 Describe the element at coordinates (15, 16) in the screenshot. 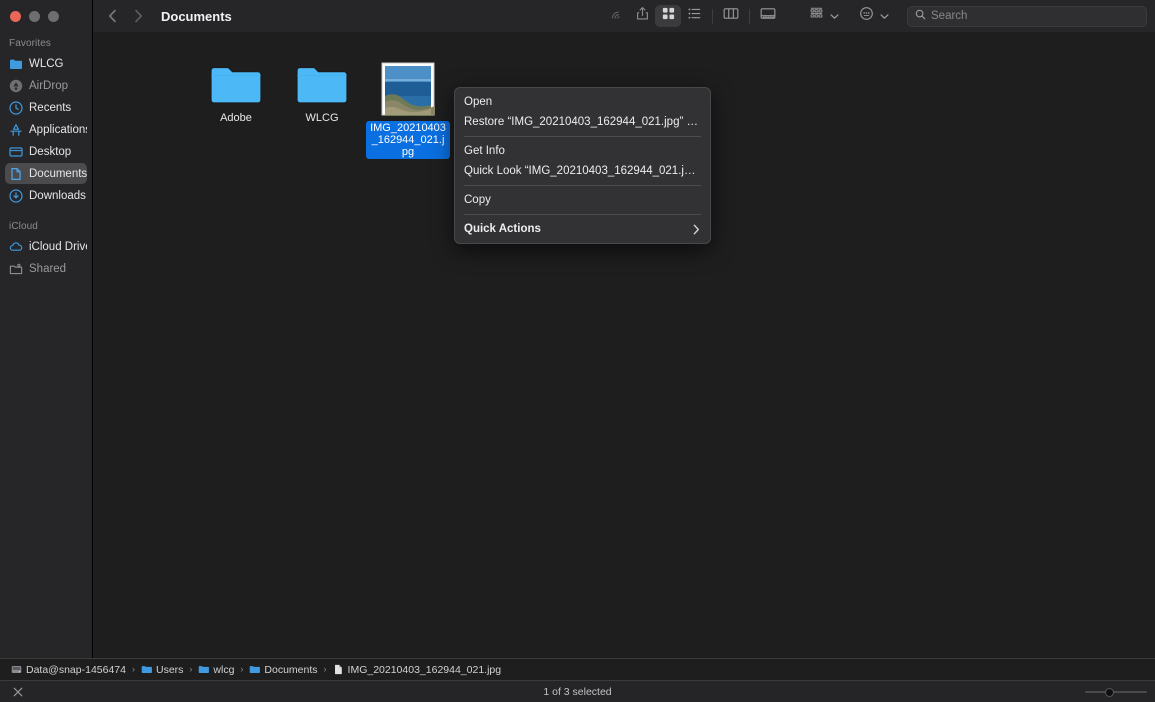

I see `close-window-button` at that location.